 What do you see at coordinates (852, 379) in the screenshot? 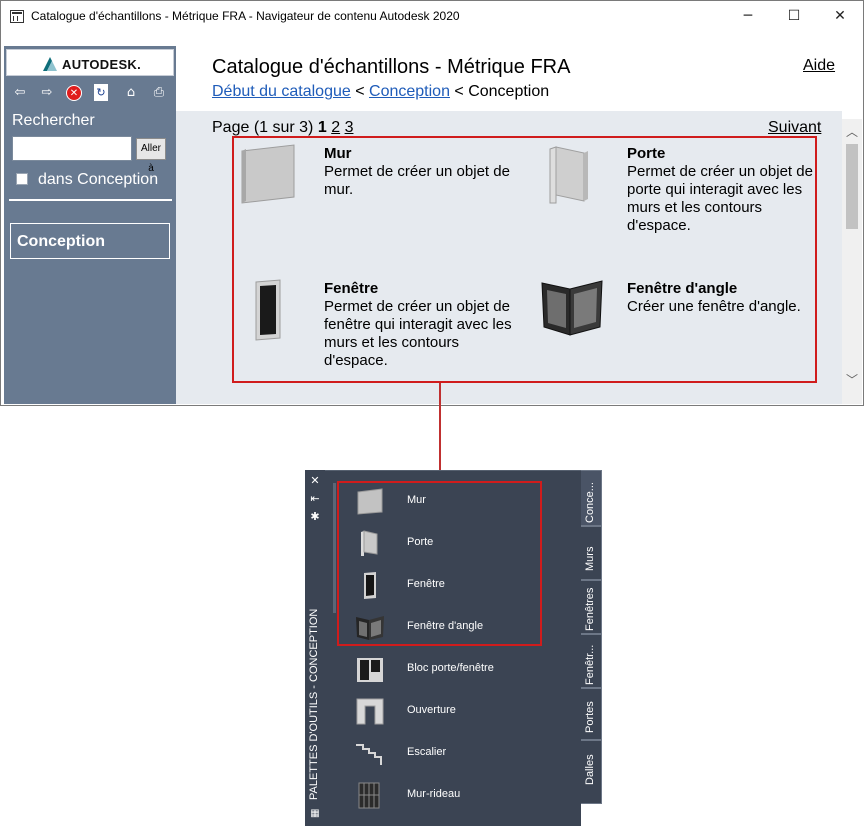
I see `scroll-down-icon: ﹀` at bounding box center [852, 379].